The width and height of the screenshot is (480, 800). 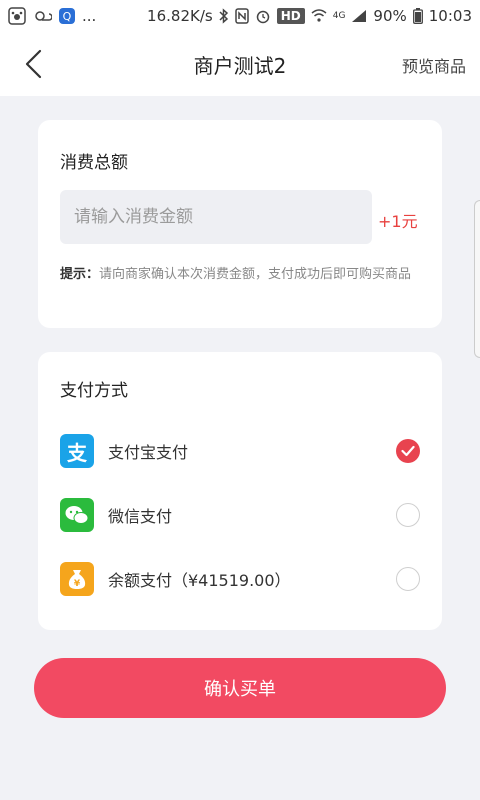 I want to click on baidu-paw-icon, so click(x=17, y=16).